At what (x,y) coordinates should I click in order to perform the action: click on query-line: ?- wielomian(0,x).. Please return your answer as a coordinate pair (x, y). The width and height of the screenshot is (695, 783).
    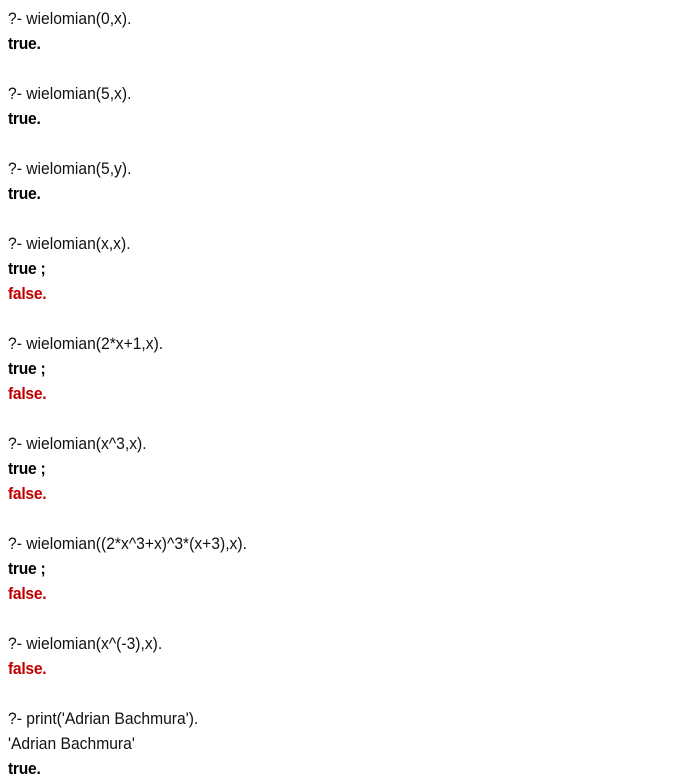
    Looking at the image, I should click on (348, 18).